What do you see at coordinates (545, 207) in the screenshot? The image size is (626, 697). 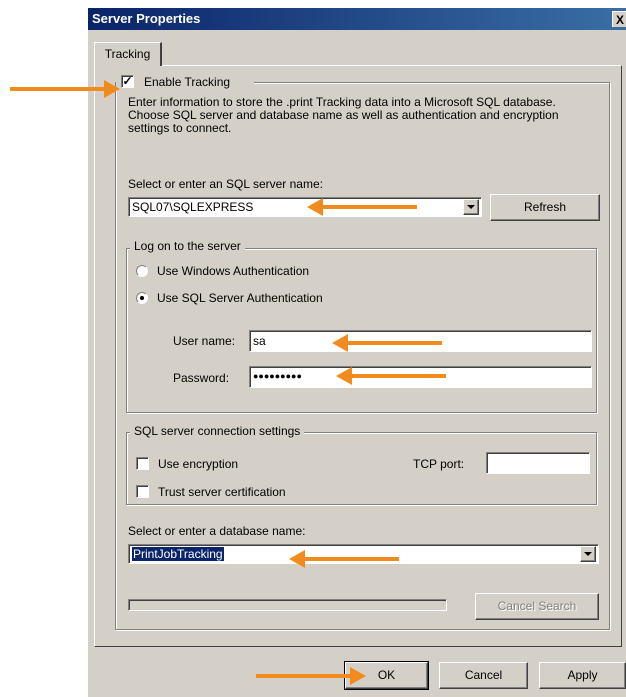 I see `refresh-button: Refresh` at bounding box center [545, 207].